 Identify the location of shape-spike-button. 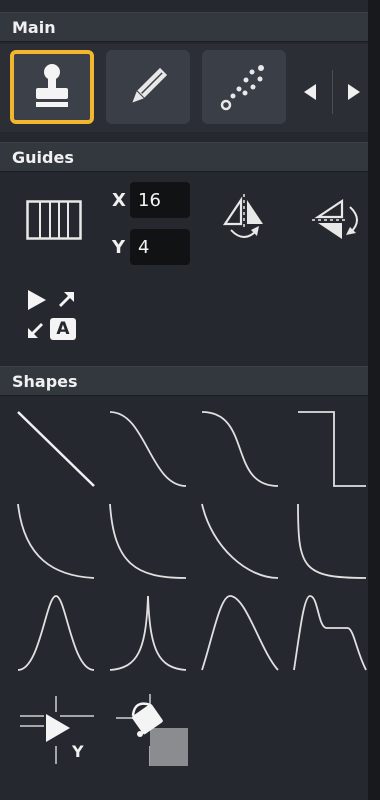
(148, 633).